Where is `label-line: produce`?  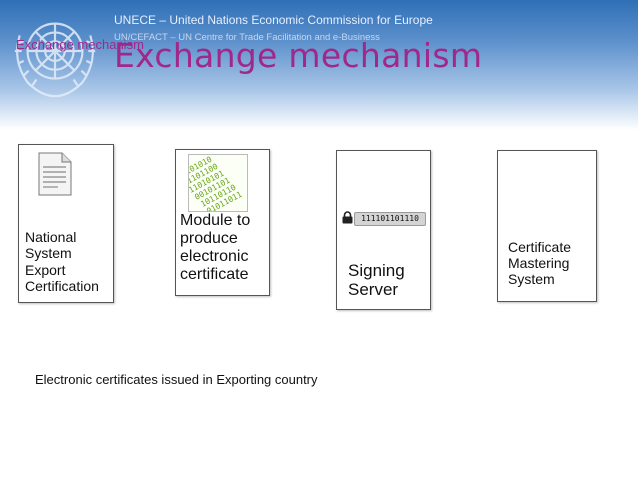
label-line: produce is located at coordinates (209, 238).